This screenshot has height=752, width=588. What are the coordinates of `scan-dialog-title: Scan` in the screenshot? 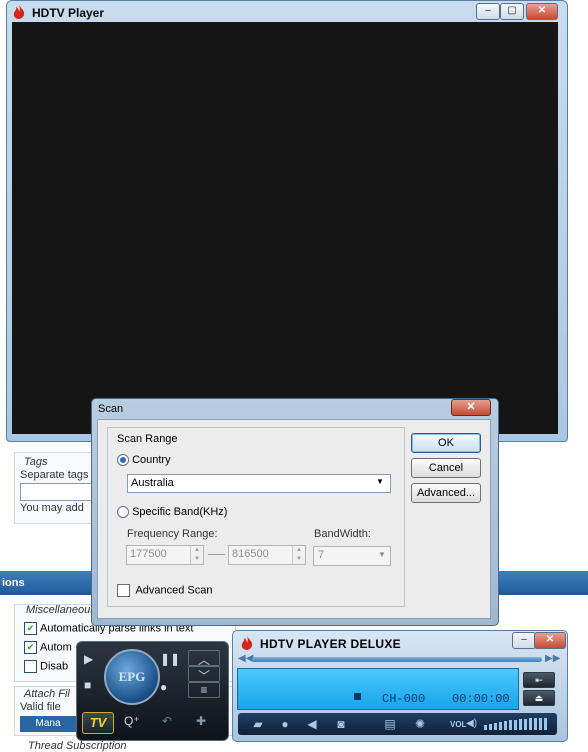 It's located at (111, 409).